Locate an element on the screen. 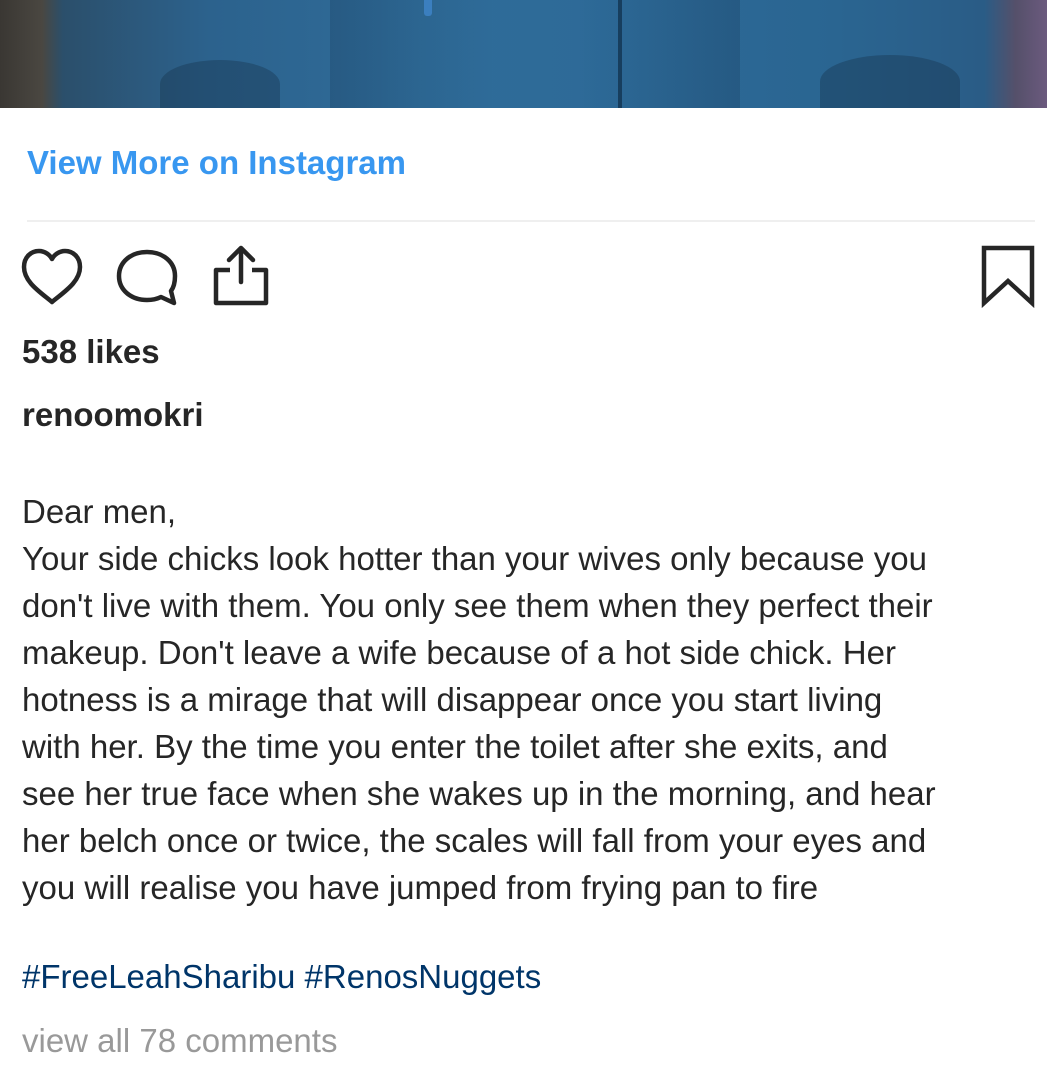  hashtags: #FreeLeahSharibu #RenosNuggets is located at coordinates (281, 977).